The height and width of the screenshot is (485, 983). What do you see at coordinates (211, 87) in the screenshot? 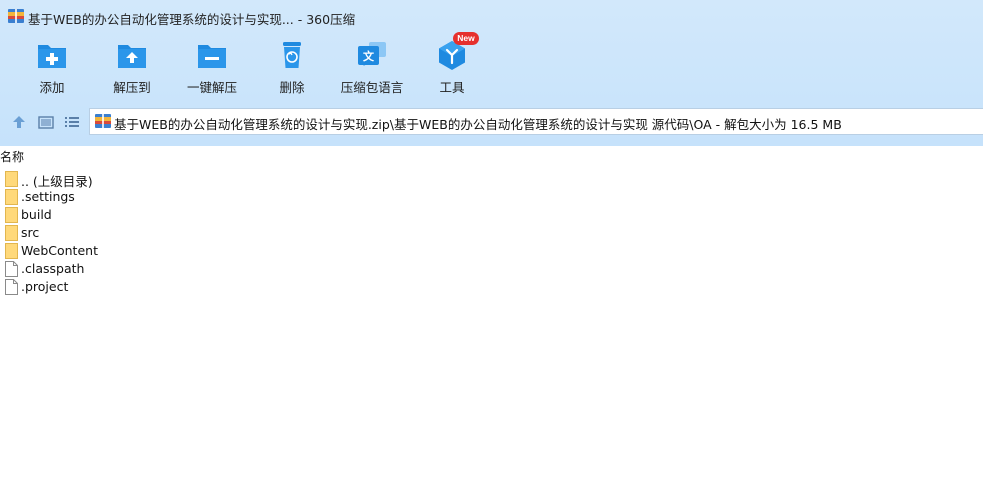
I see `one-click-extract-label: 一键解压` at bounding box center [211, 87].